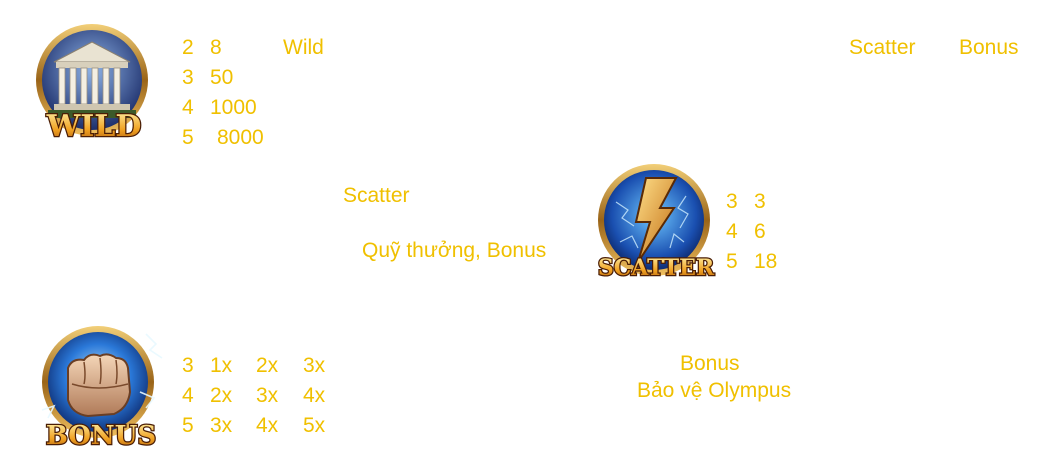  What do you see at coordinates (94, 126) in the screenshot?
I see `wild-badge-text: WILD` at bounding box center [94, 126].